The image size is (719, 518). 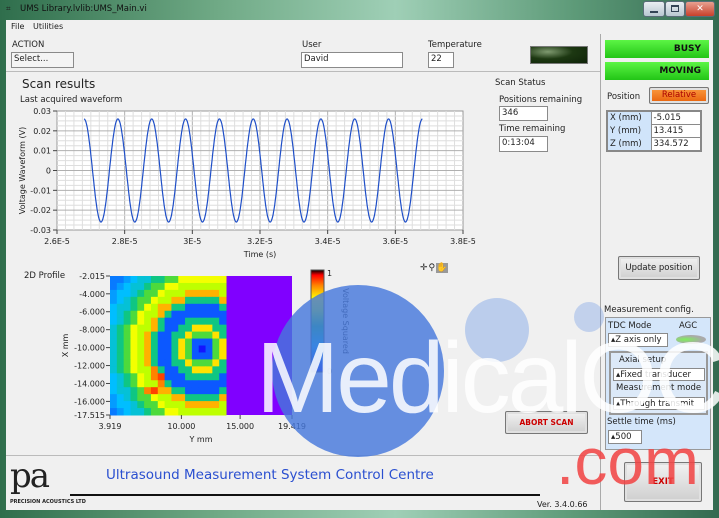 I want to click on moving-indicator: MOVING, so click(x=657, y=71).